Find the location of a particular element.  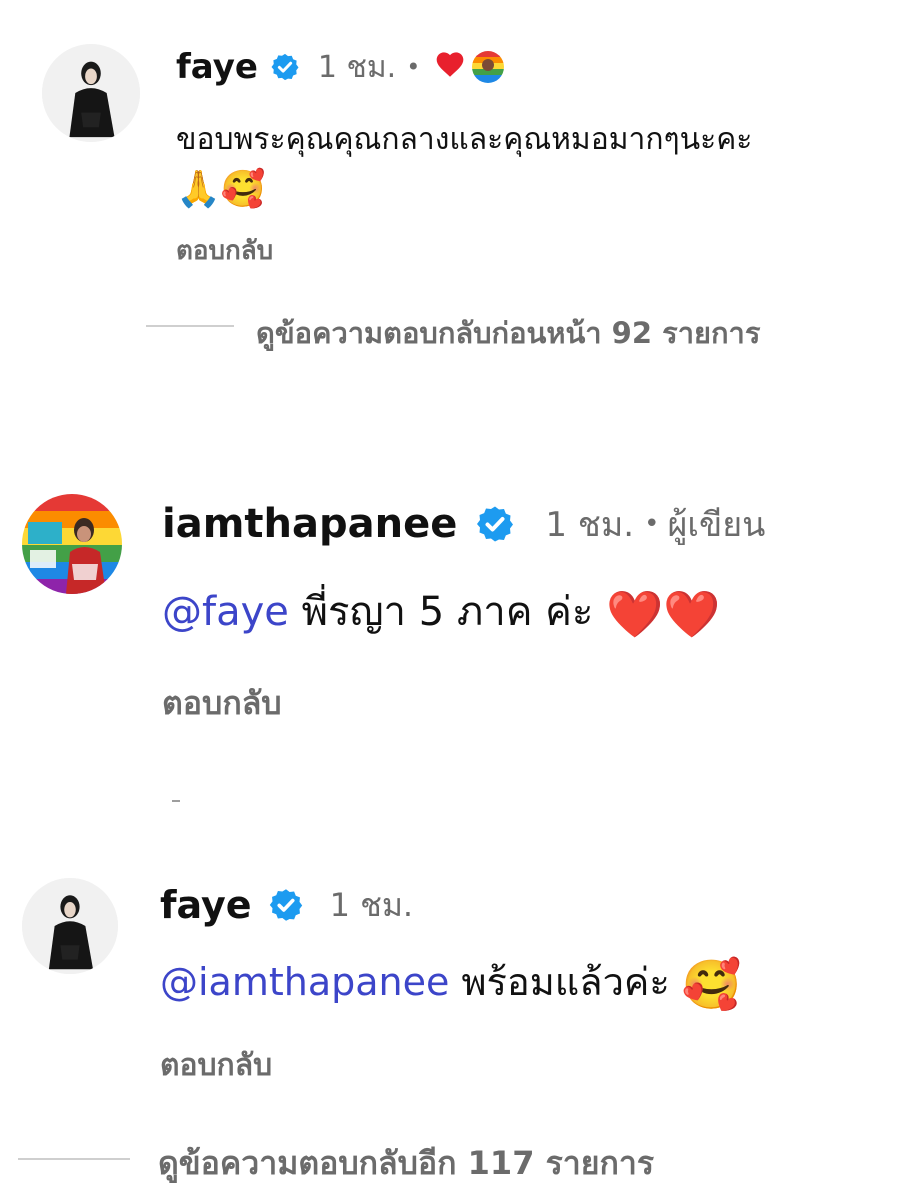

rainbow-profile-avatar-icon is located at coordinates (72, 544).